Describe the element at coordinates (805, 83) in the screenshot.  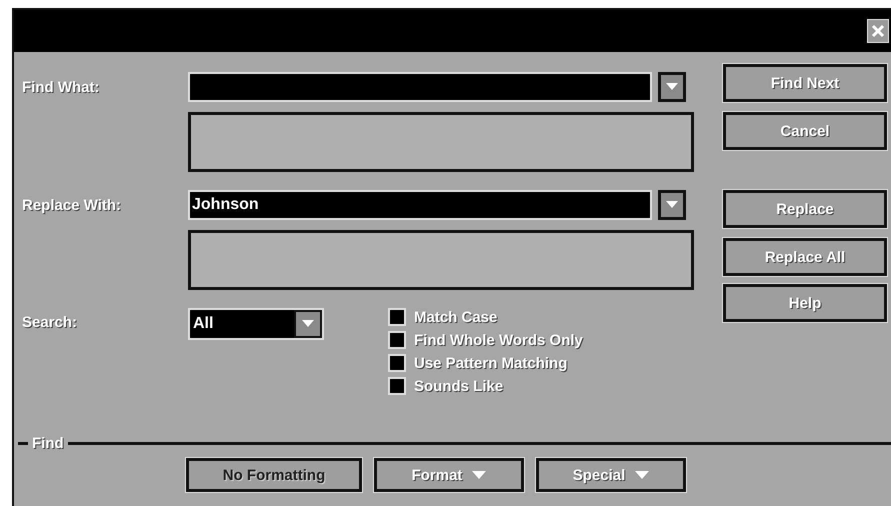
I see `dialog-button: Find Next` at that location.